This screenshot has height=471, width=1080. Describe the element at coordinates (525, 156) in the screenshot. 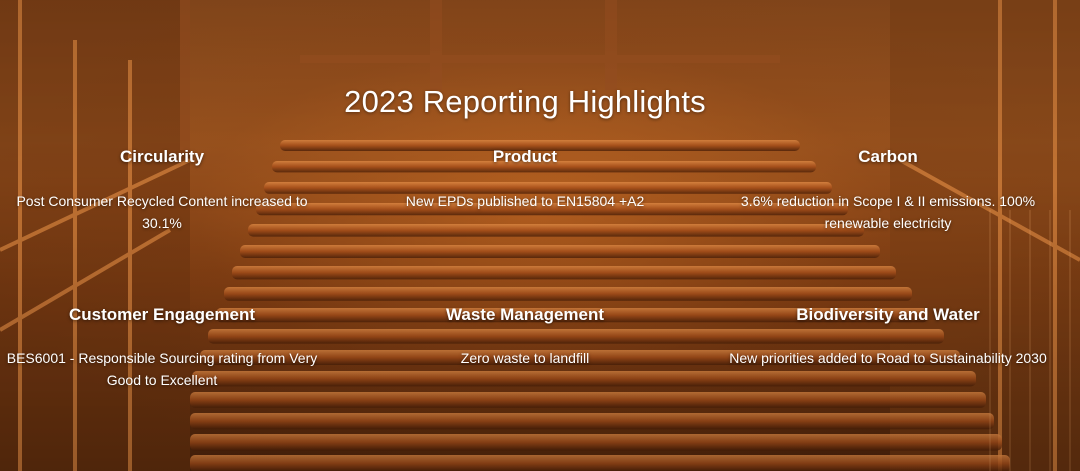

I see `highlight-heading: Product` at that location.